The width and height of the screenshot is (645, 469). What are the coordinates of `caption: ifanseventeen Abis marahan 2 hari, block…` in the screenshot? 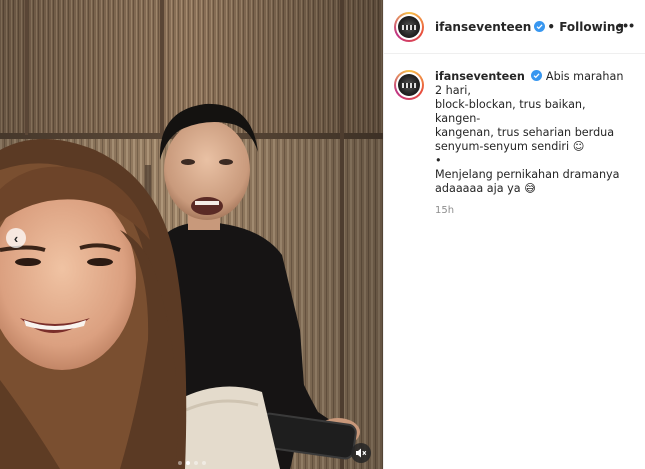 It's located at (514, 136).